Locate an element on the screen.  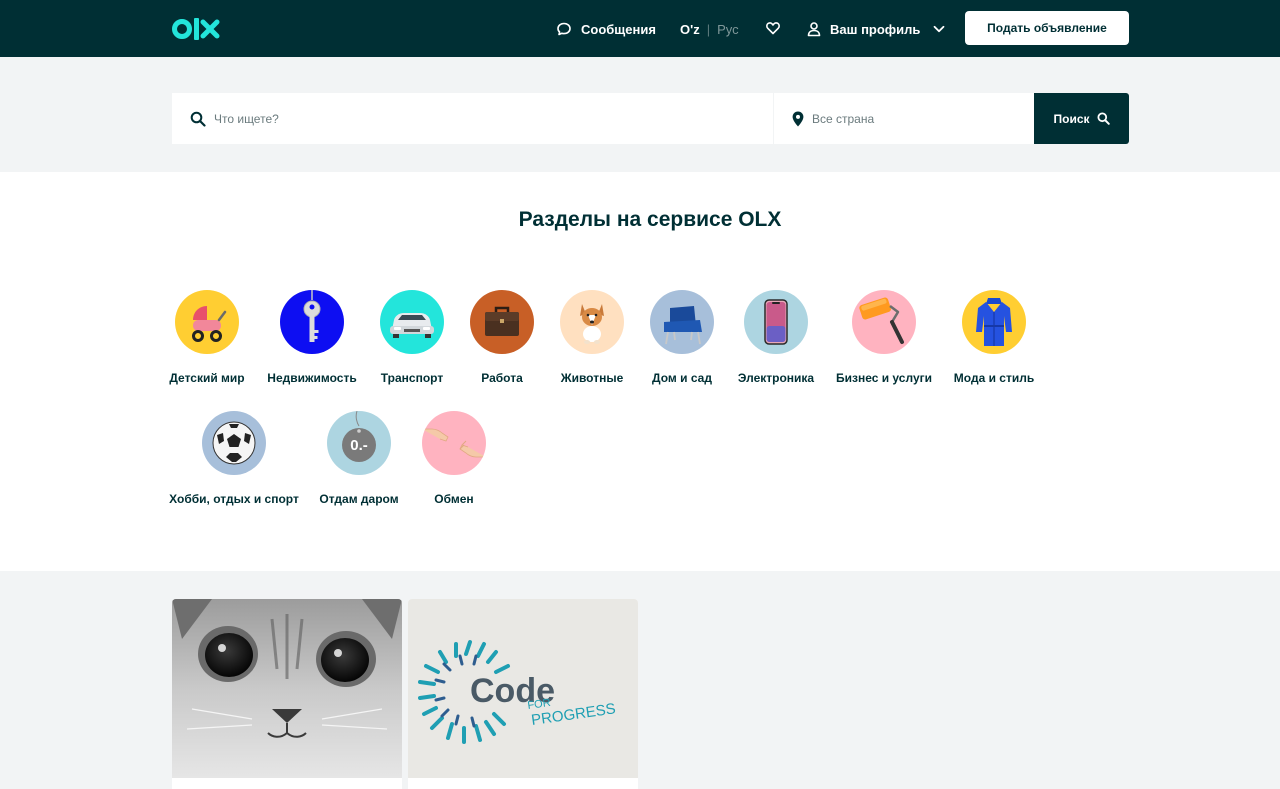
category-jobs: Работа is located at coordinates (502, 337).